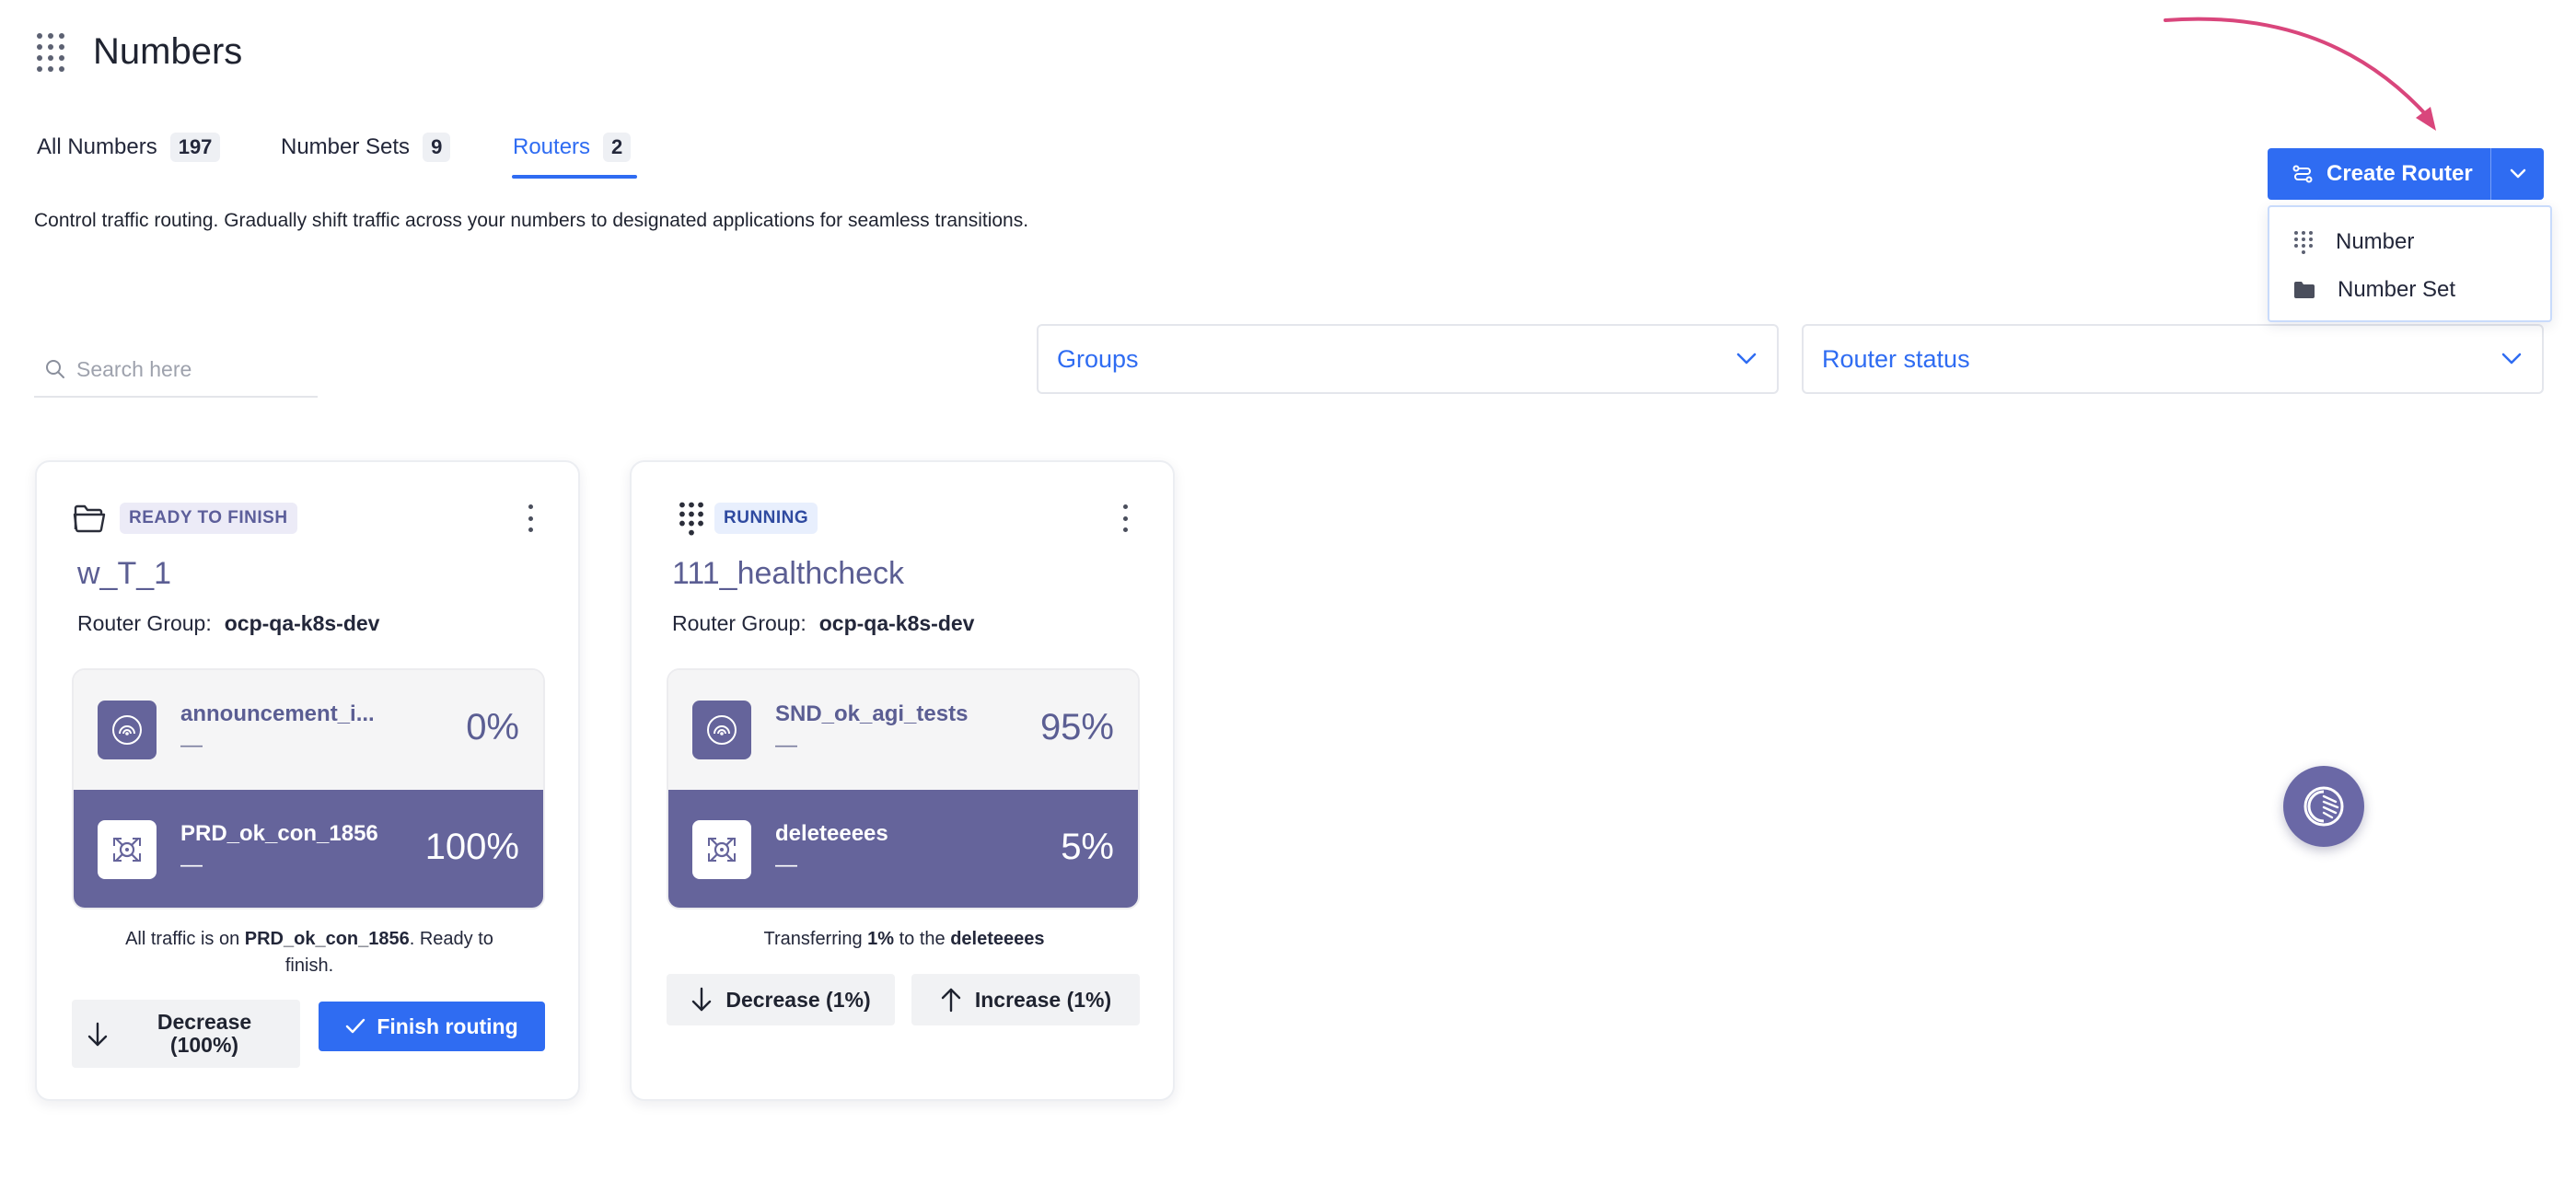 The height and width of the screenshot is (1193, 2576). I want to click on tab-number-sets: Number Sets 9, so click(366, 147).